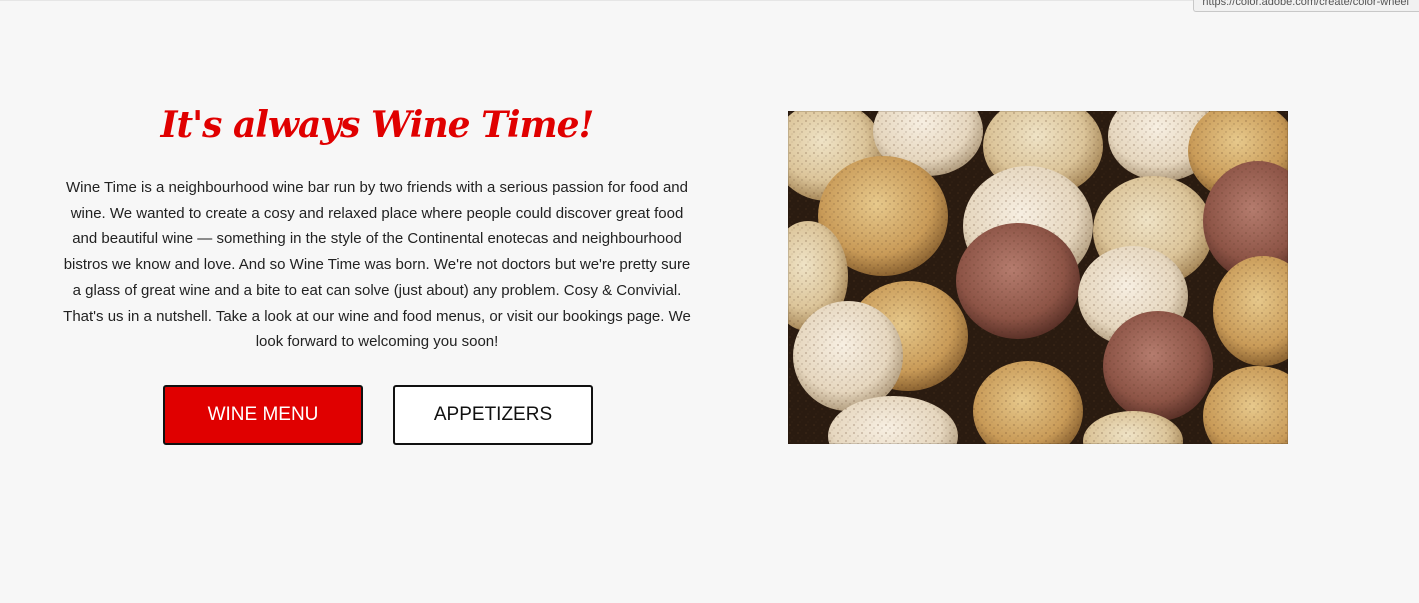 This screenshot has width=1419, height=603. What do you see at coordinates (383, 415) in the screenshot?
I see `cta-buttons: WINE MENU APPETIZERS` at bounding box center [383, 415].